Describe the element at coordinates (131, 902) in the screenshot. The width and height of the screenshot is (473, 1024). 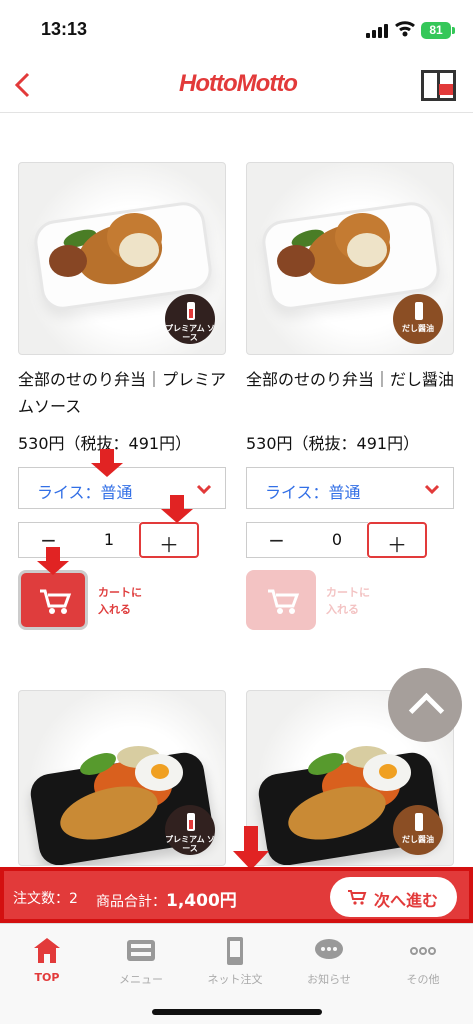
I see `order-total-label: 商品合計：` at that location.